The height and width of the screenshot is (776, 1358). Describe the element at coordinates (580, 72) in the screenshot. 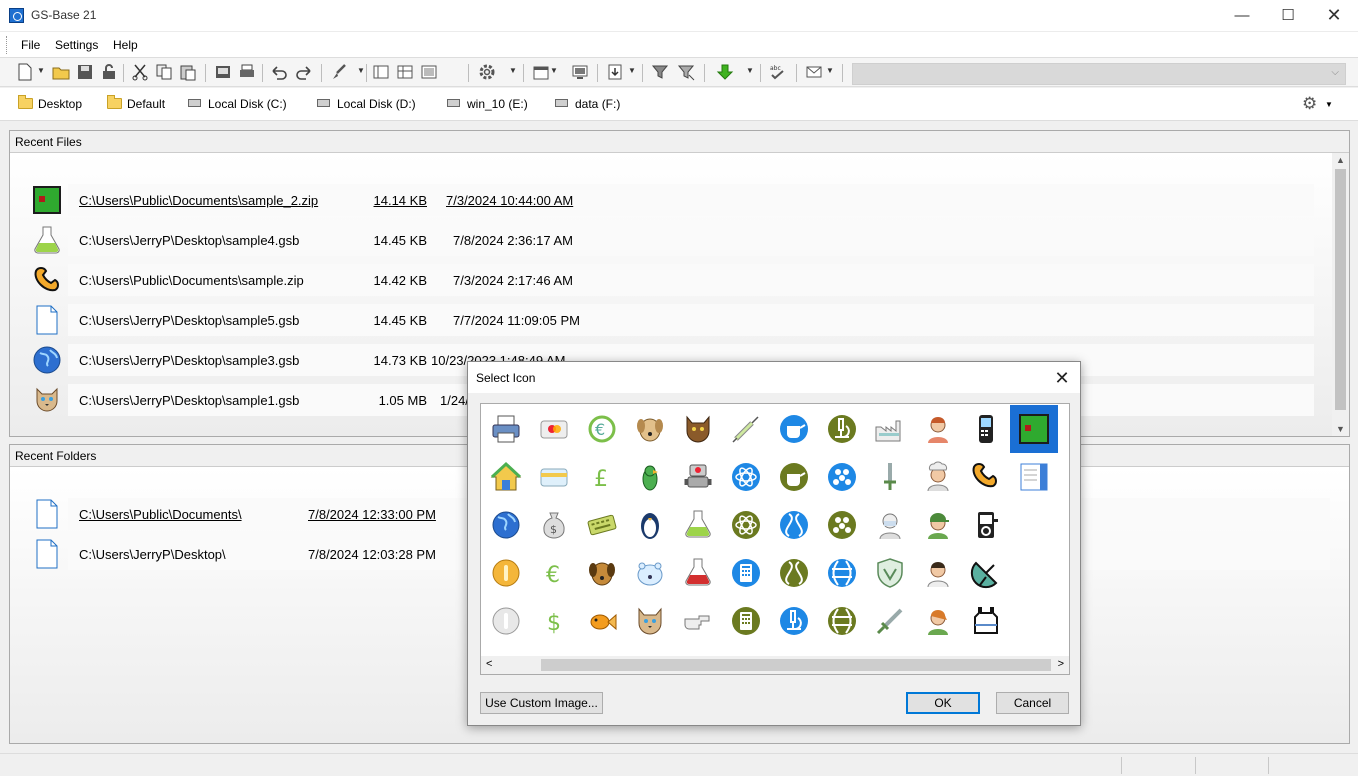

I see `screen-icon` at that location.